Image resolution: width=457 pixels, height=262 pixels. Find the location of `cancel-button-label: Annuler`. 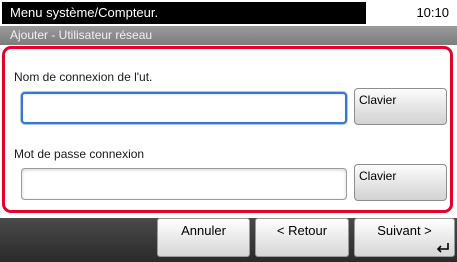

cancel-button-label: Annuler is located at coordinates (203, 230).